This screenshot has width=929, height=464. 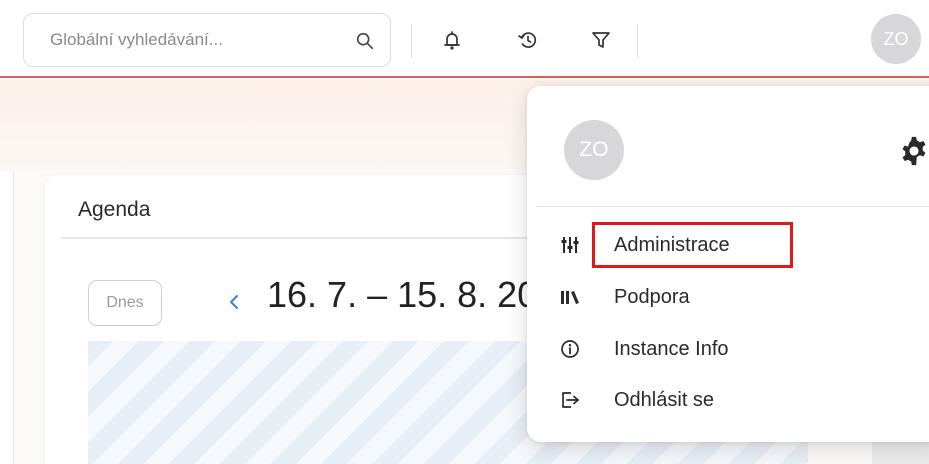 I want to click on user-avatar-button: ZO, so click(x=896, y=39).